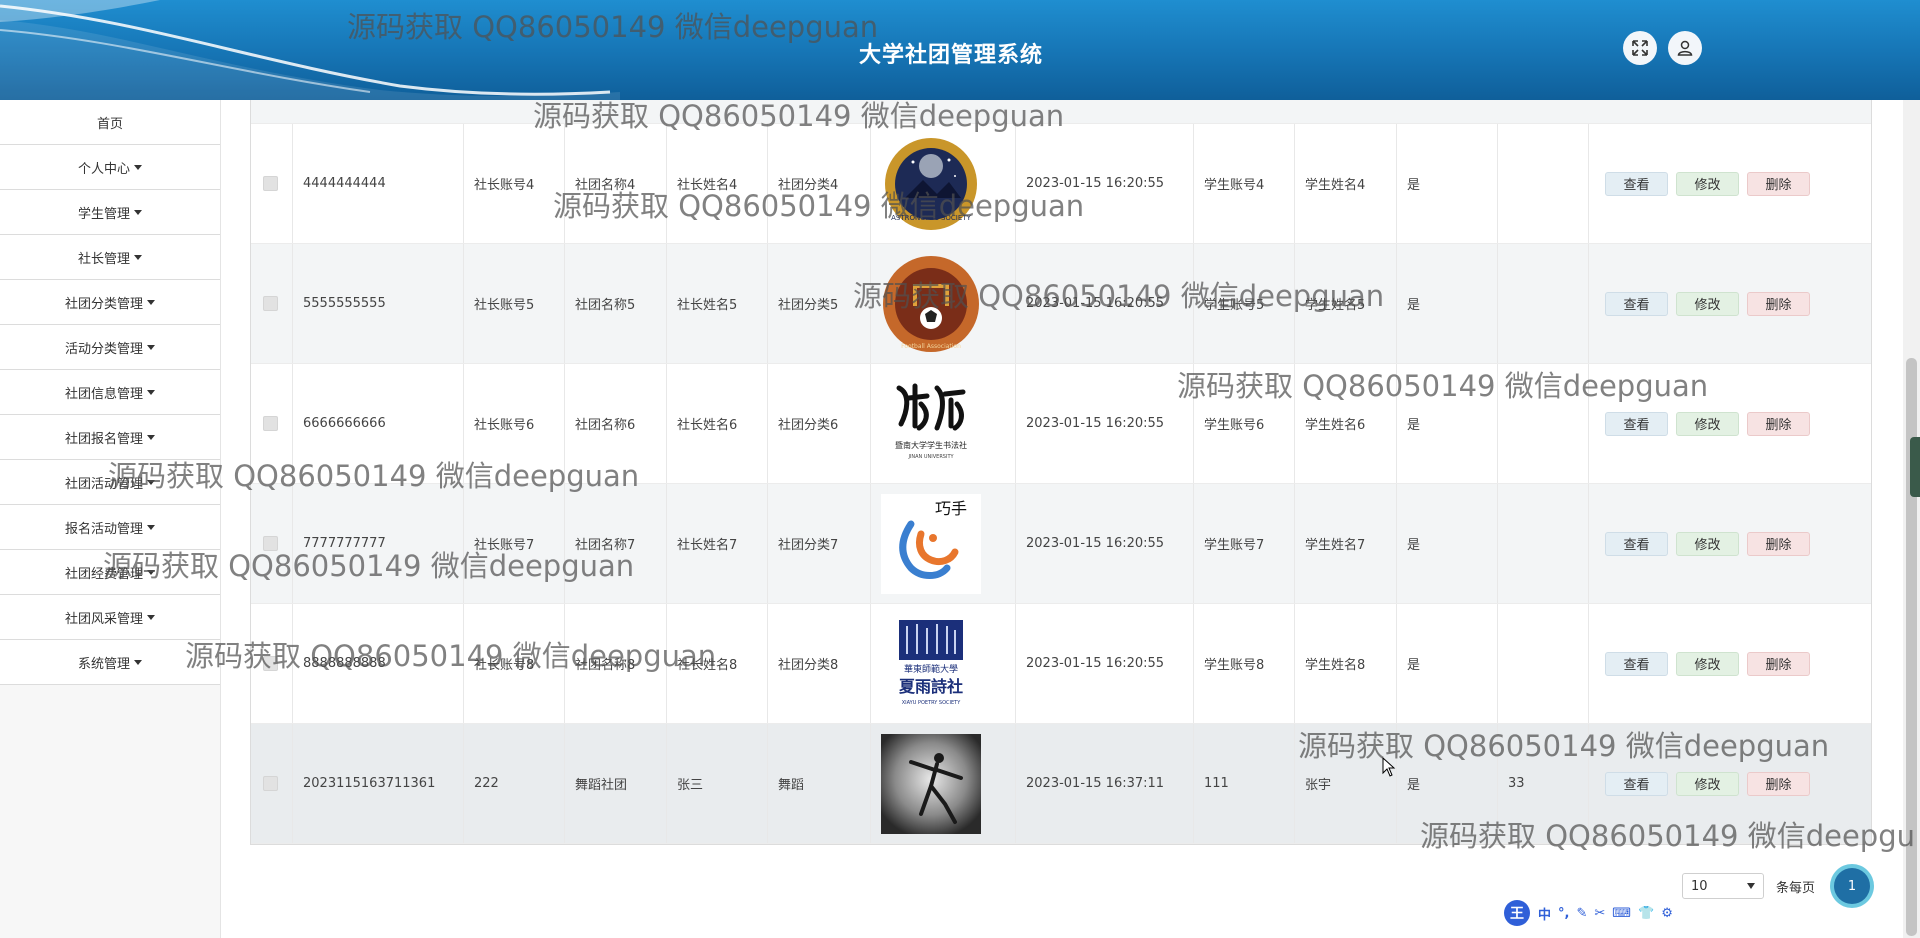 This screenshot has width=1920, height=938. I want to click on sidebar-item-label: 社团经费管理, so click(103, 574).